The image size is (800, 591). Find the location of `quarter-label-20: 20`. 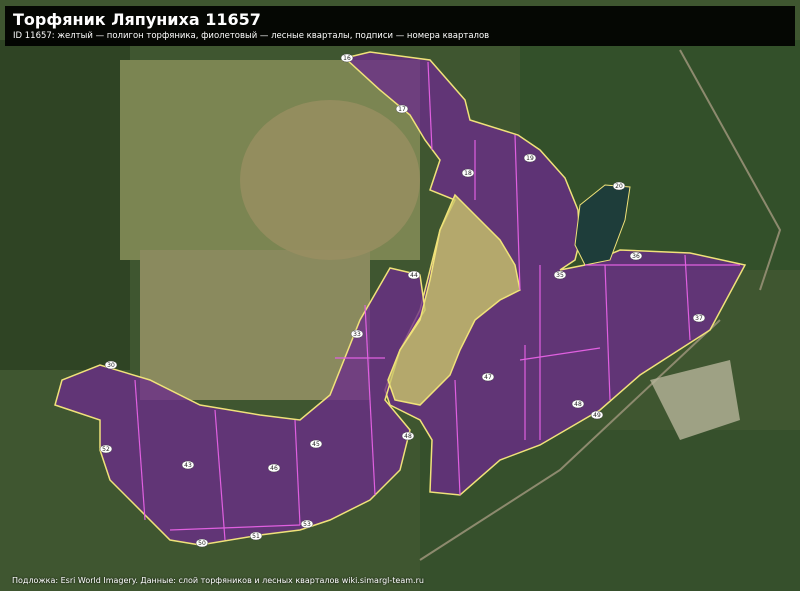

quarter-label-20: 20 is located at coordinates (619, 186).